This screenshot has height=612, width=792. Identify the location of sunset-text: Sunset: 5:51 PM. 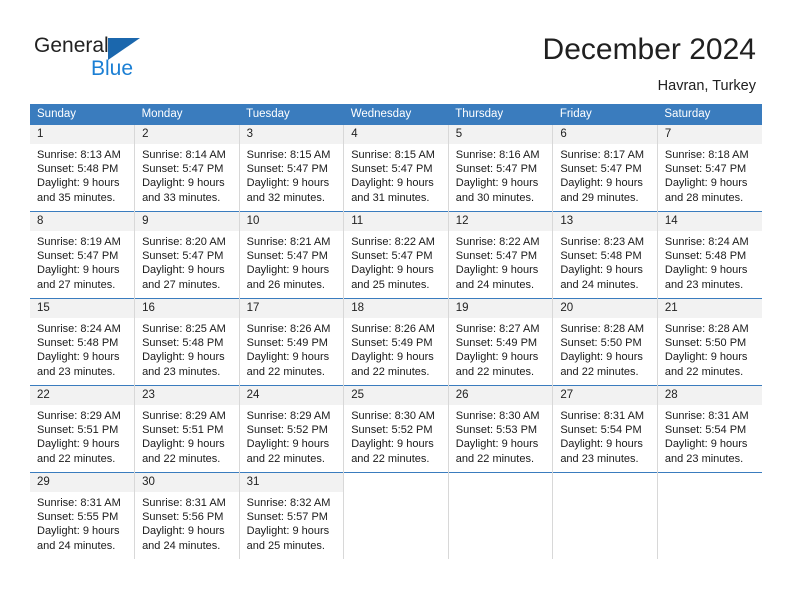
(78, 430).